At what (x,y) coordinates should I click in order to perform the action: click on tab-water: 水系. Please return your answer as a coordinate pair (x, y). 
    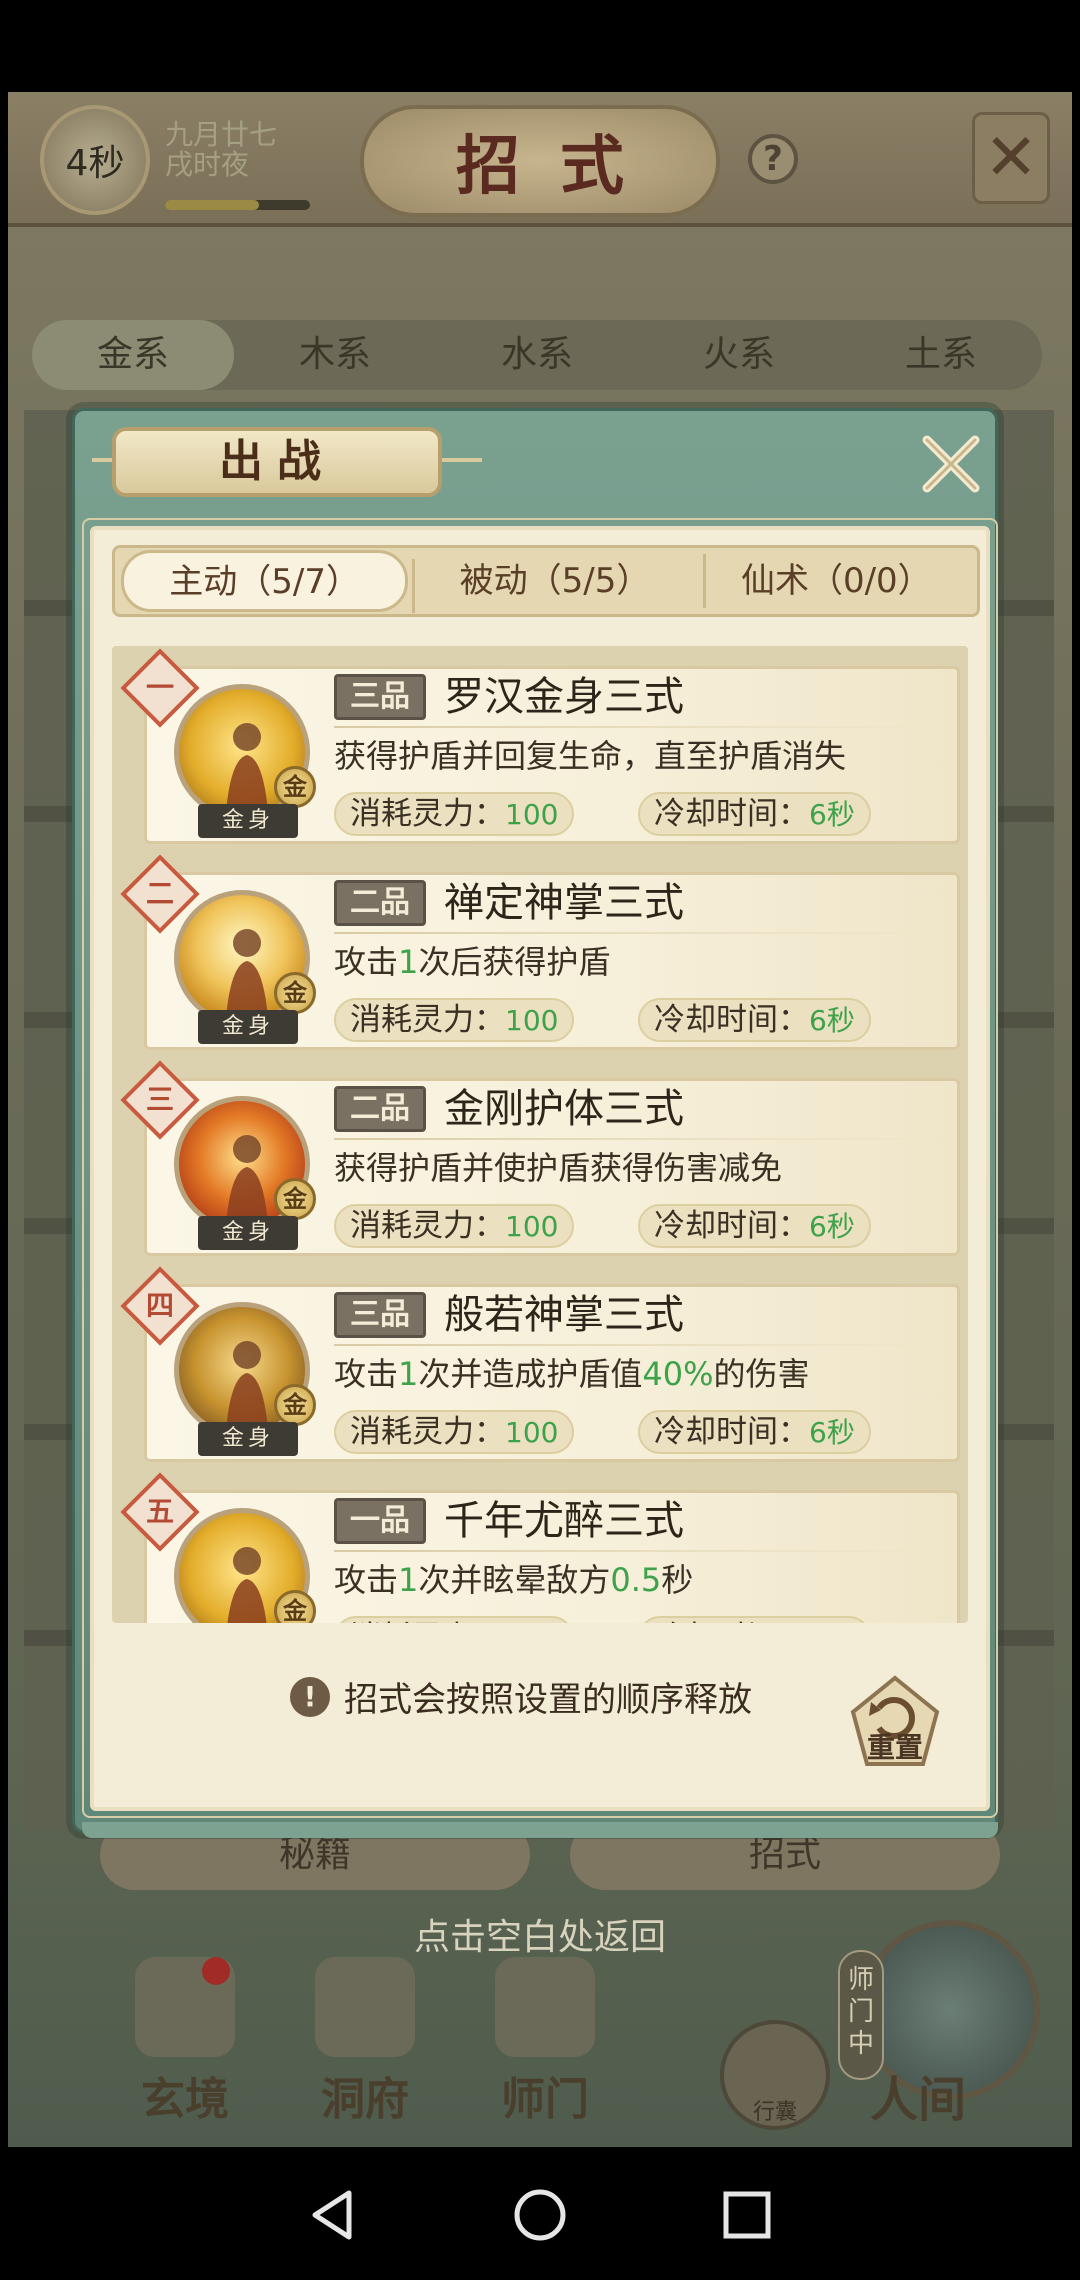
    Looking at the image, I should click on (537, 355).